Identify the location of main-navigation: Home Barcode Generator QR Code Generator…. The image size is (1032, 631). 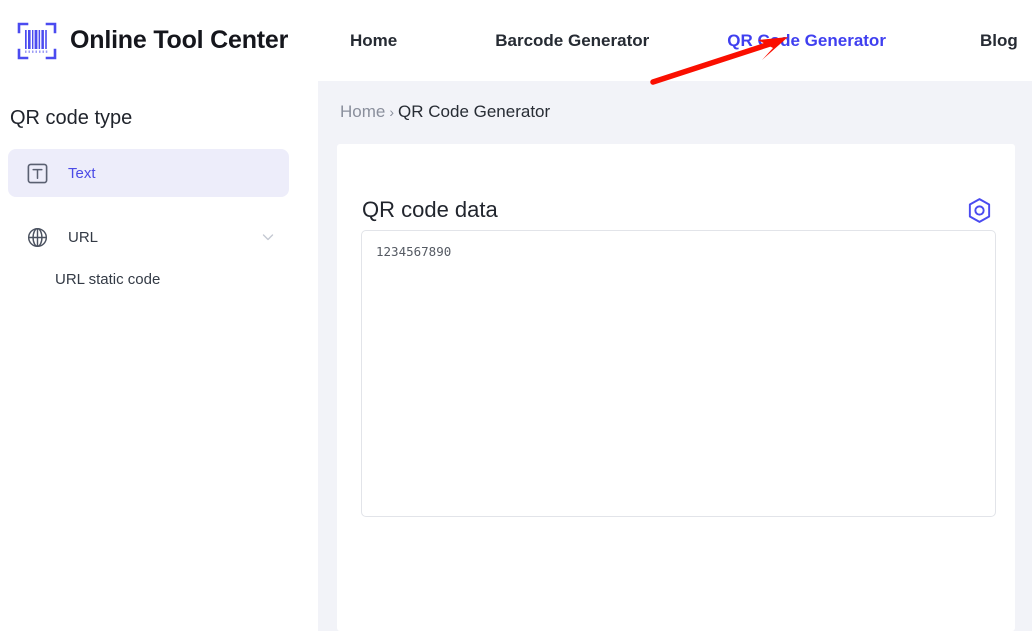
(684, 41).